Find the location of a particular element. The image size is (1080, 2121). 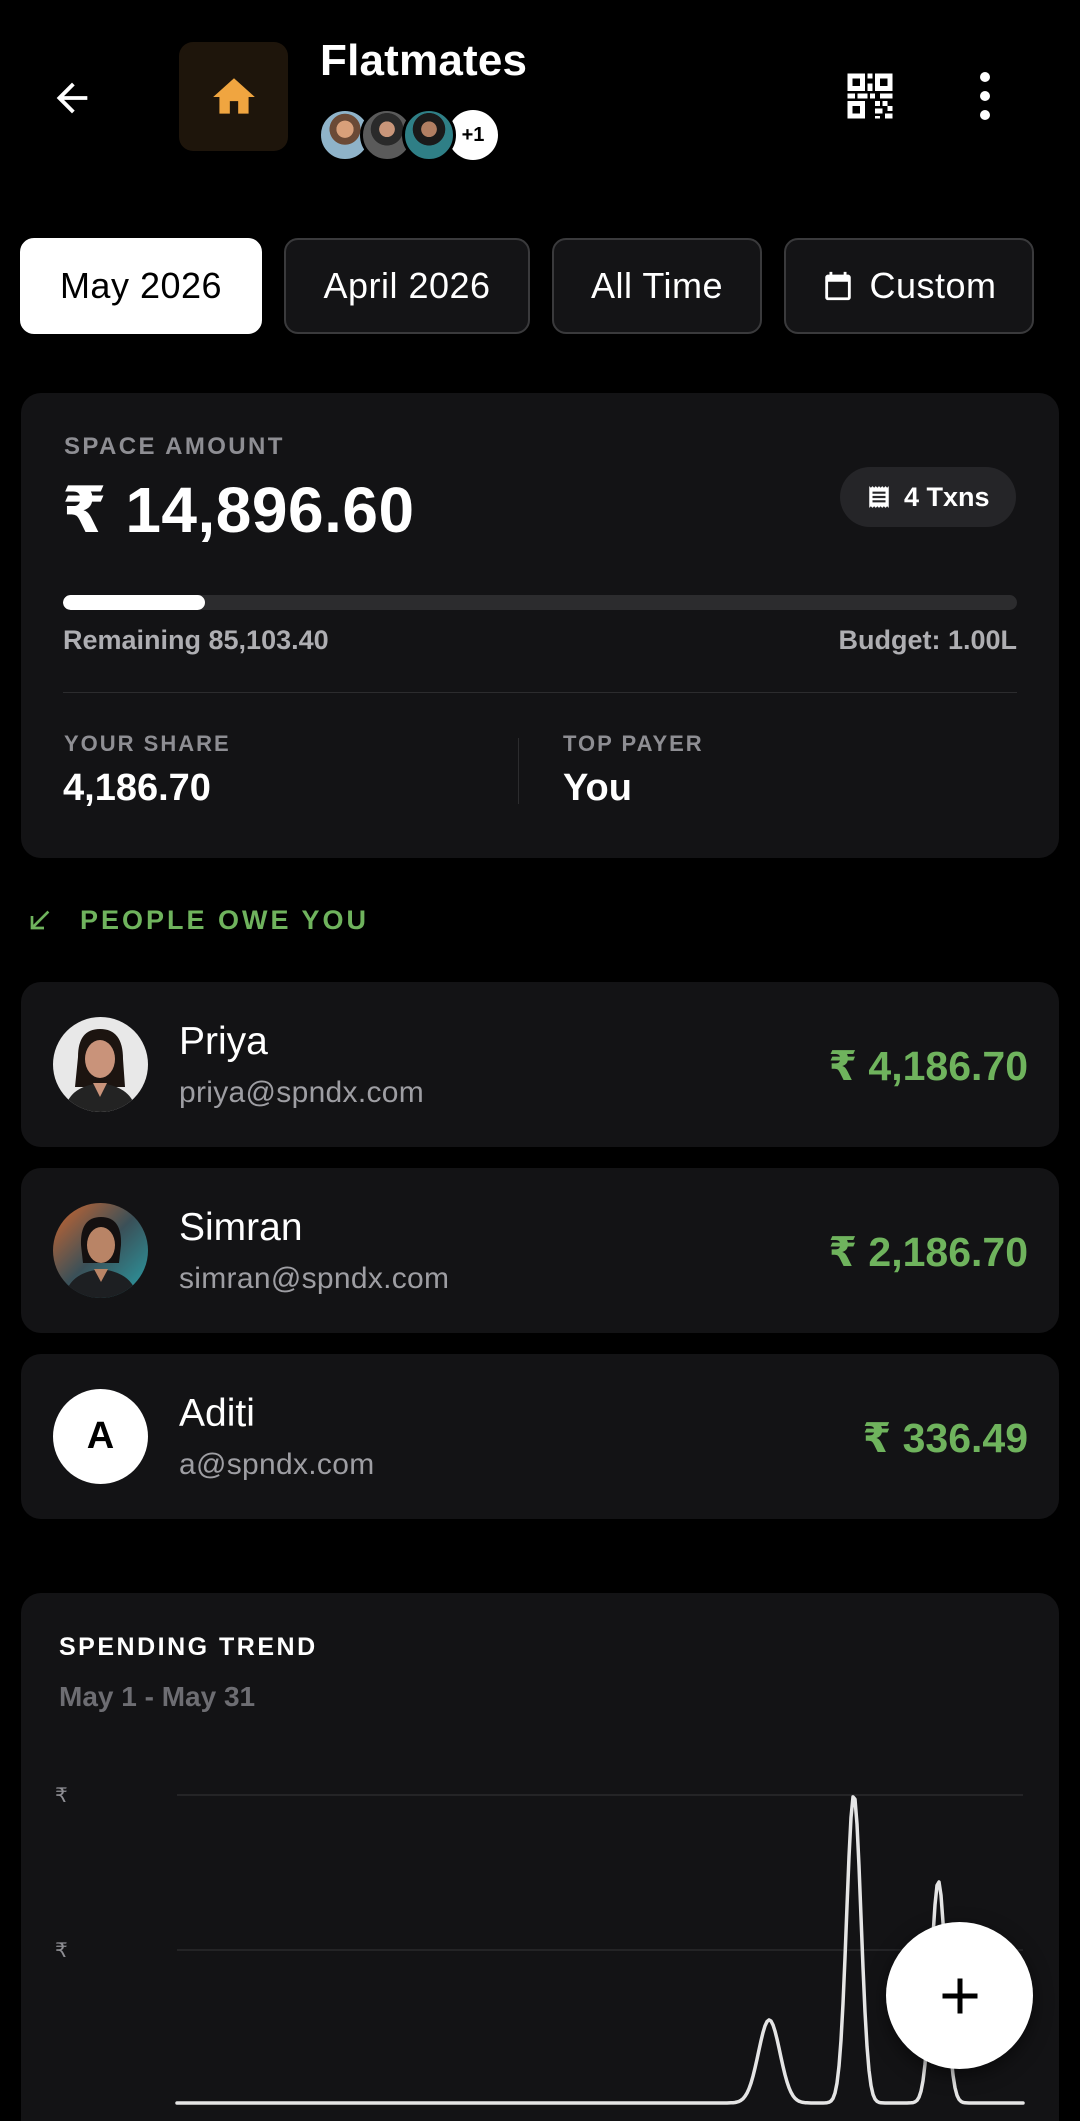

member-avatars: +1 is located at coordinates (408, 136).